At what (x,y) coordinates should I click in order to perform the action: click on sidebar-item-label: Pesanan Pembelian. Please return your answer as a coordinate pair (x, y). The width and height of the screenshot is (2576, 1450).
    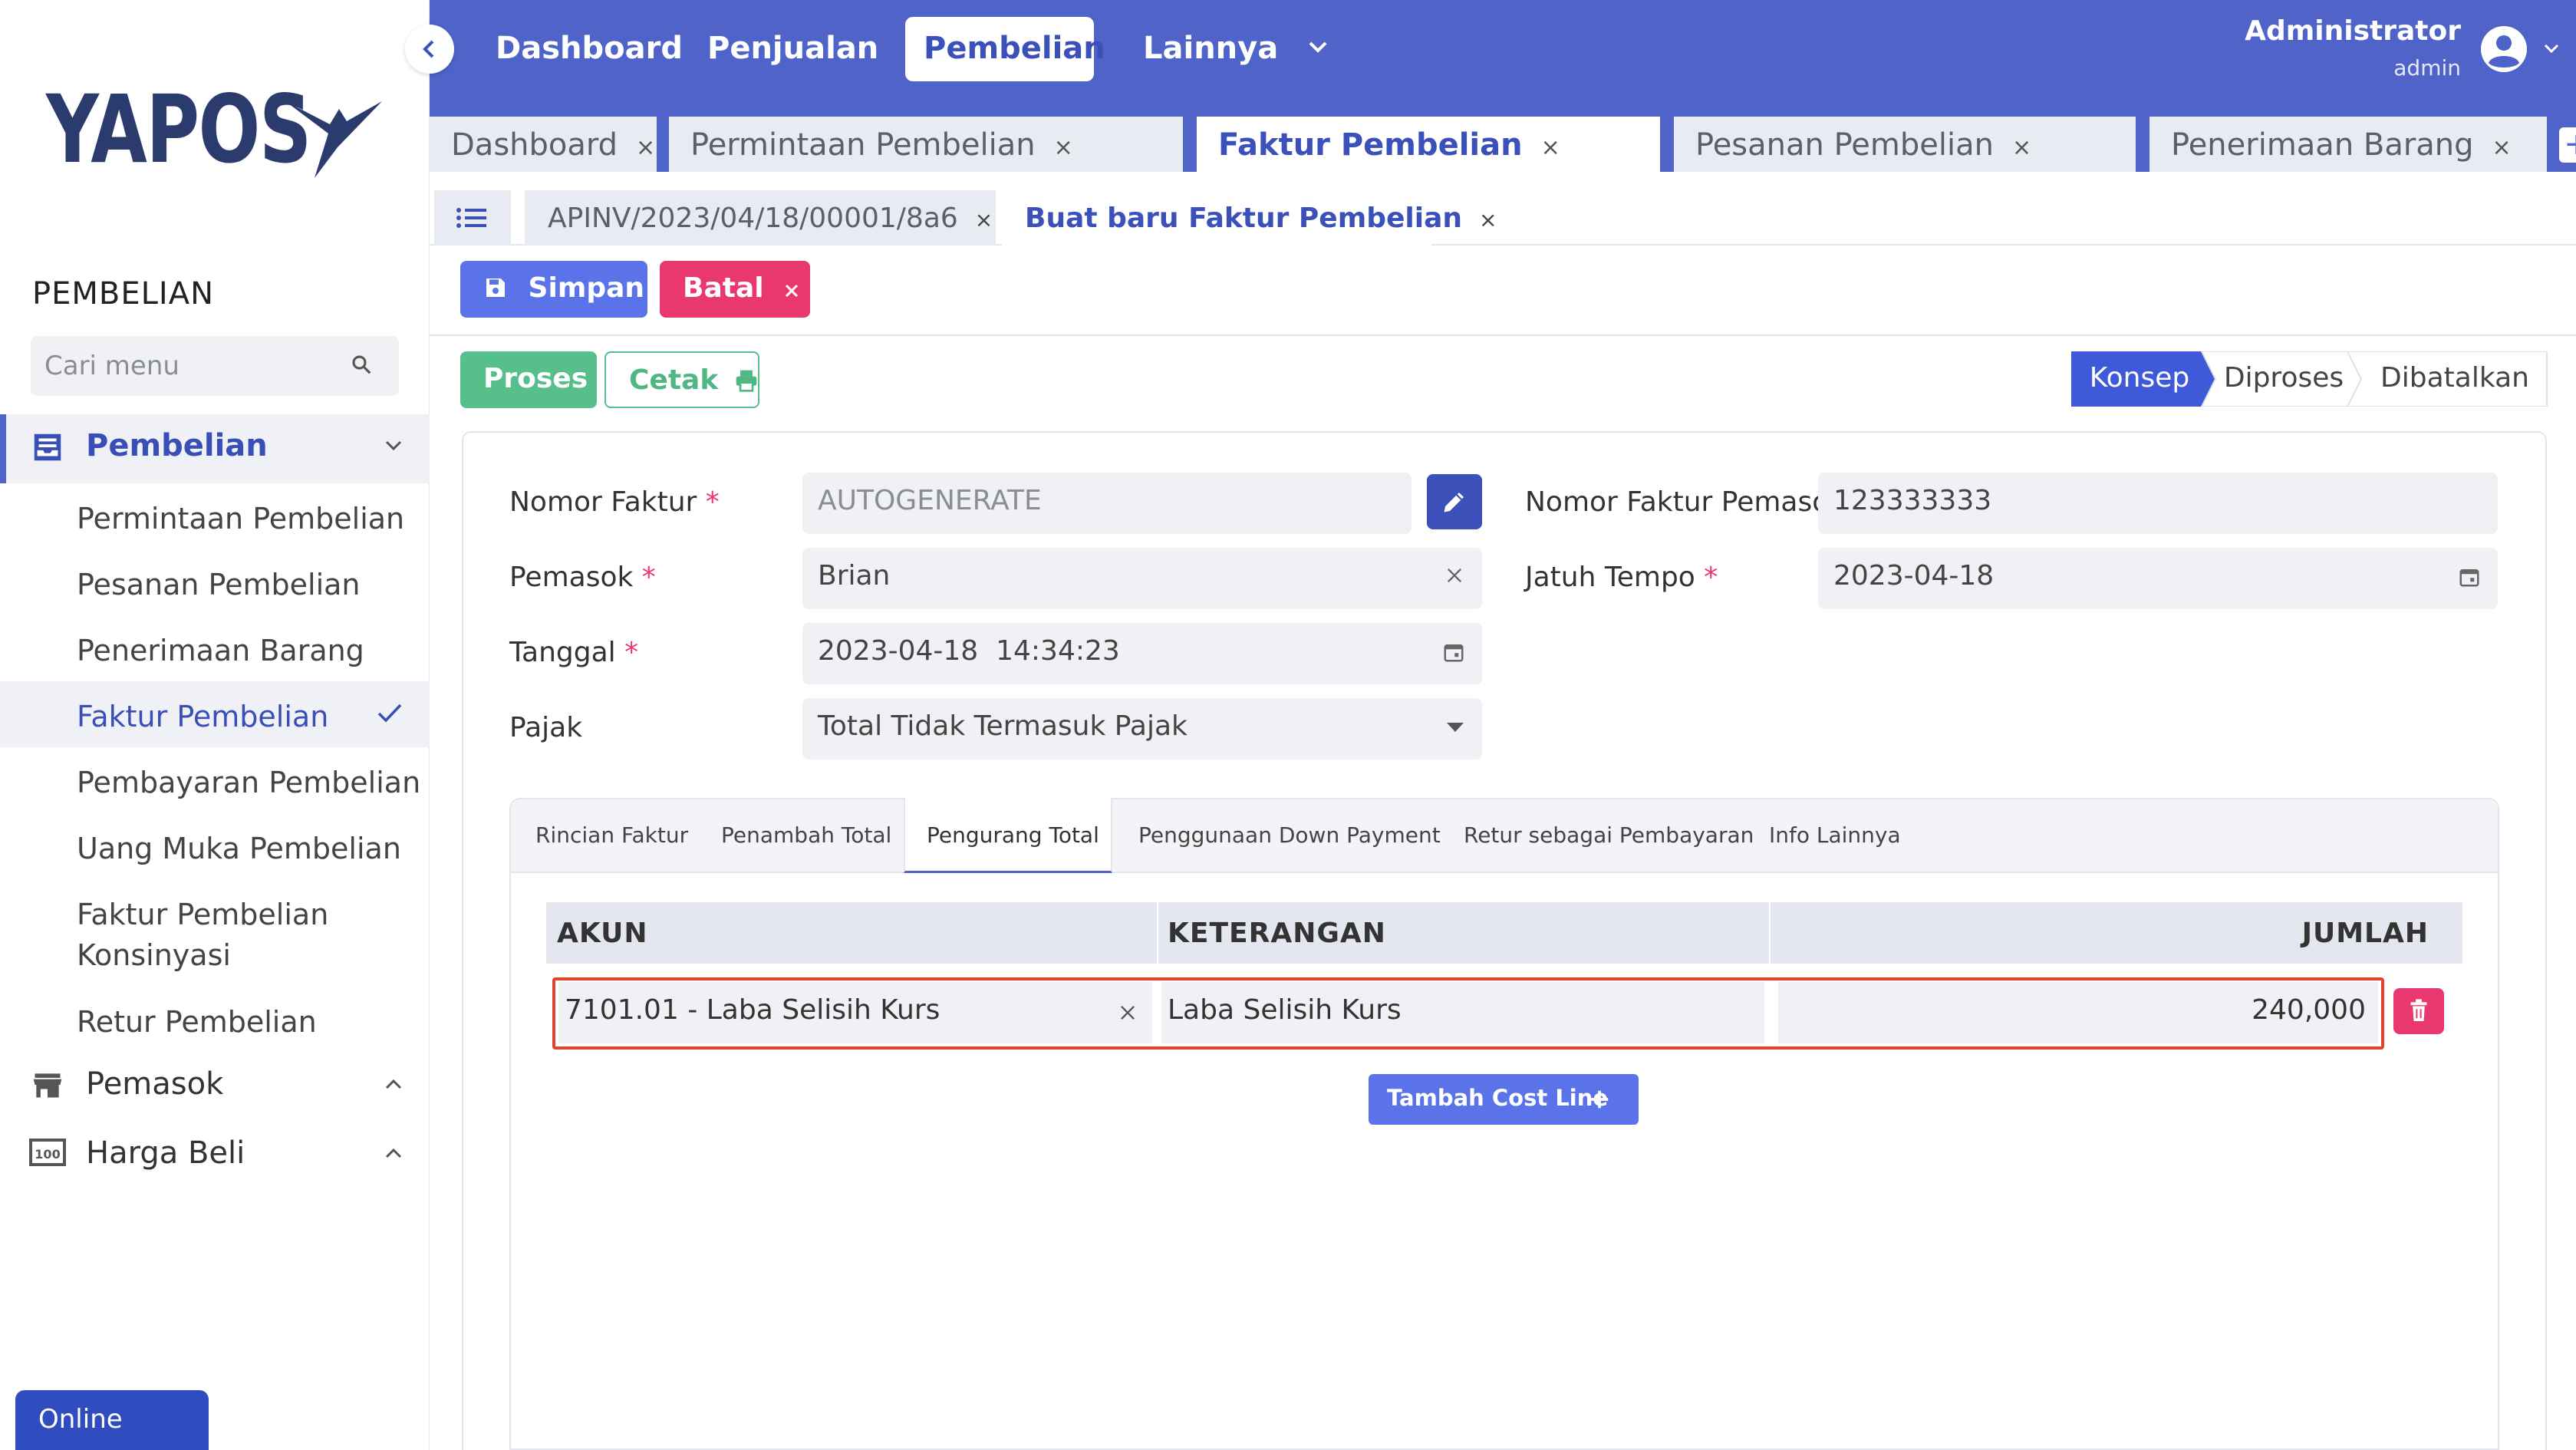
    Looking at the image, I should click on (219, 584).